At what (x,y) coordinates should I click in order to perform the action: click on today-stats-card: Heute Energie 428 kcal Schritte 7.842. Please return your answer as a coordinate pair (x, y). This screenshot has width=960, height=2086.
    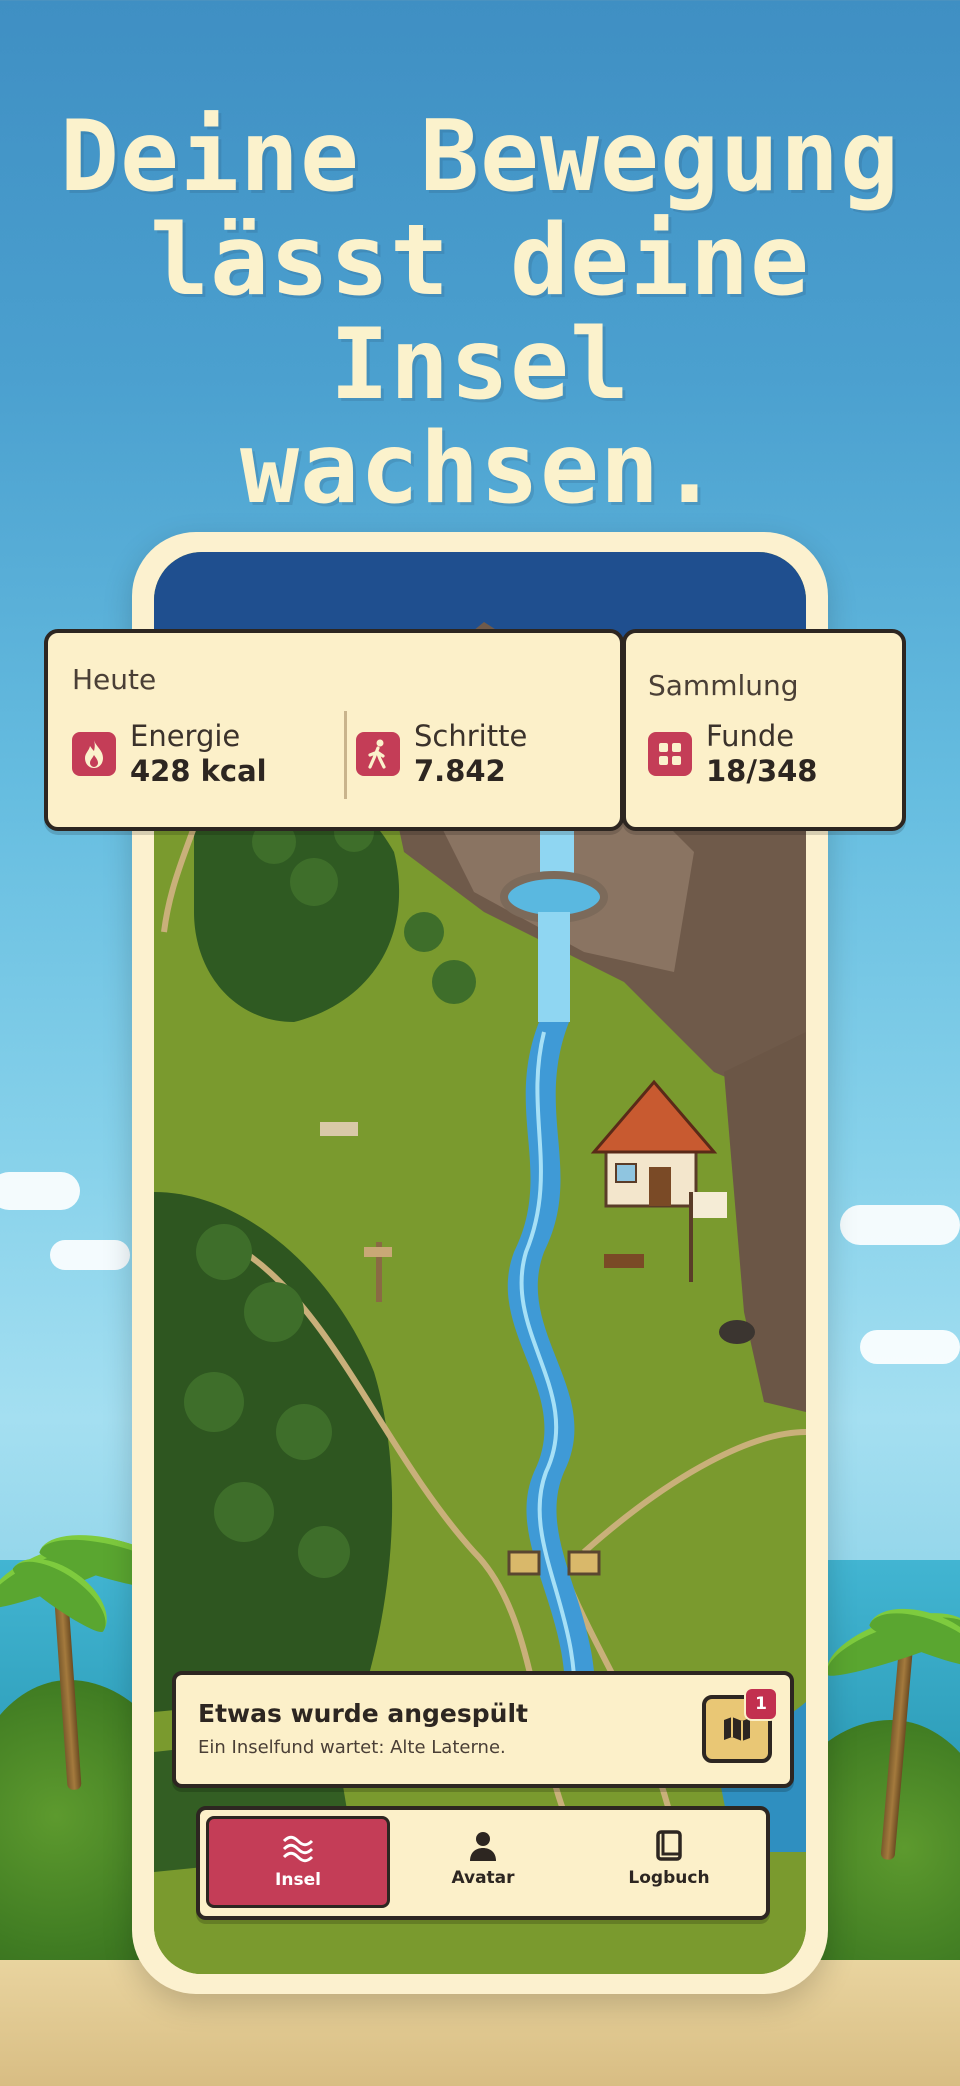
    Looking at the image, I should click on (334, 730).